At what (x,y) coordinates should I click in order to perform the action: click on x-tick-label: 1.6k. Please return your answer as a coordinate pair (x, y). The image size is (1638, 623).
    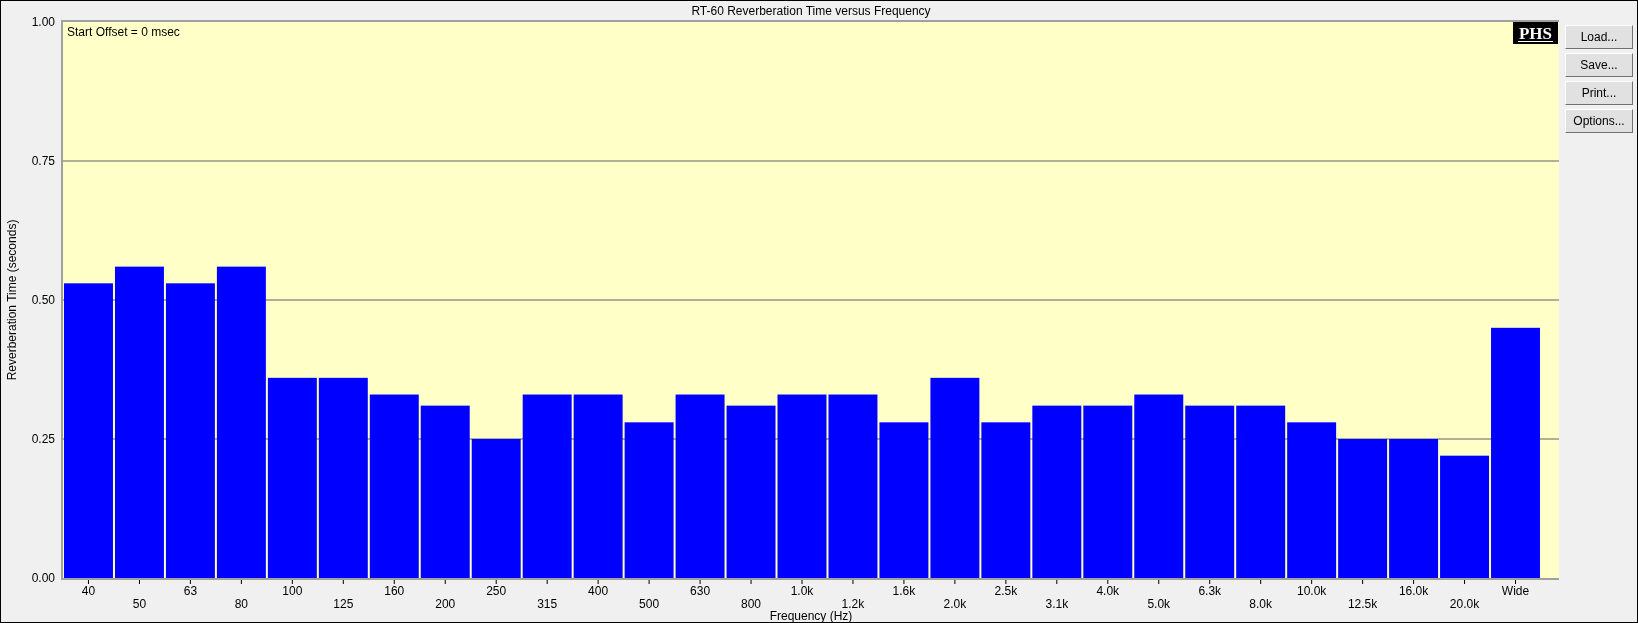
    Looking at the image, I should click on (904, 591).